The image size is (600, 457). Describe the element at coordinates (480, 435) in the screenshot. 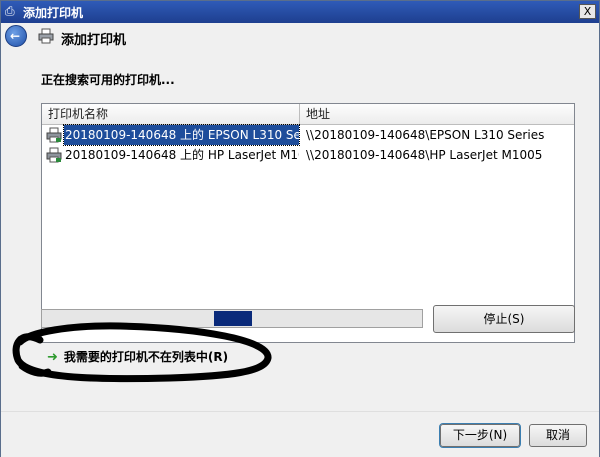

I see `next-button: 下一步(N)` at that location.